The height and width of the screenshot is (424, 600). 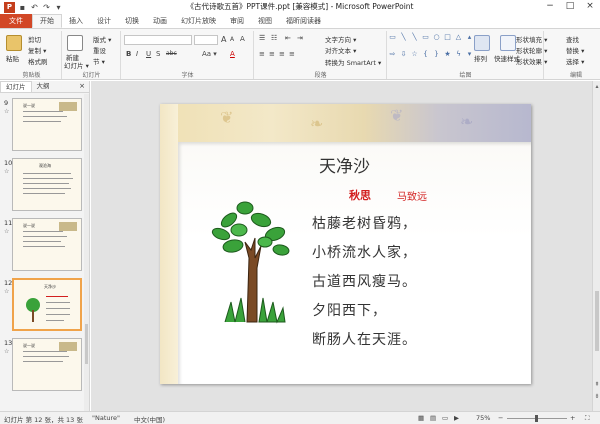 I want to click on arrange-button: 排列, so click(x=480, y=58).